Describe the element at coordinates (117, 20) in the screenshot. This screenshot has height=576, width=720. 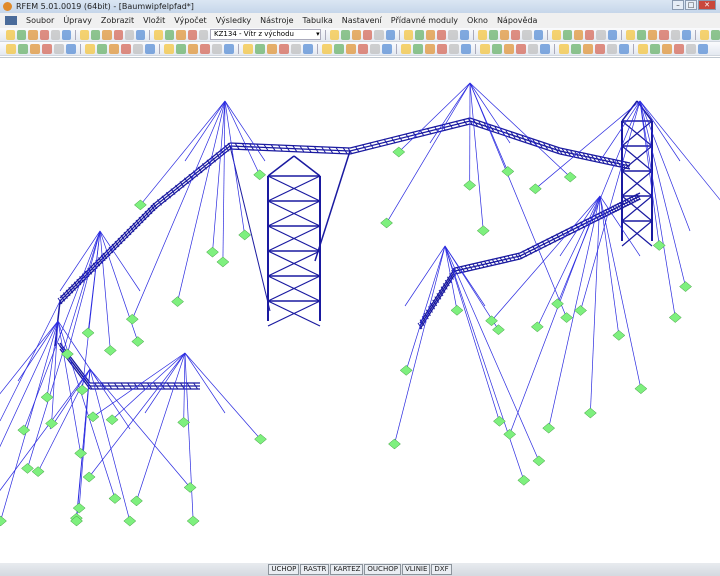
I see `menu-zobrazit: Zobrazit` at that location.